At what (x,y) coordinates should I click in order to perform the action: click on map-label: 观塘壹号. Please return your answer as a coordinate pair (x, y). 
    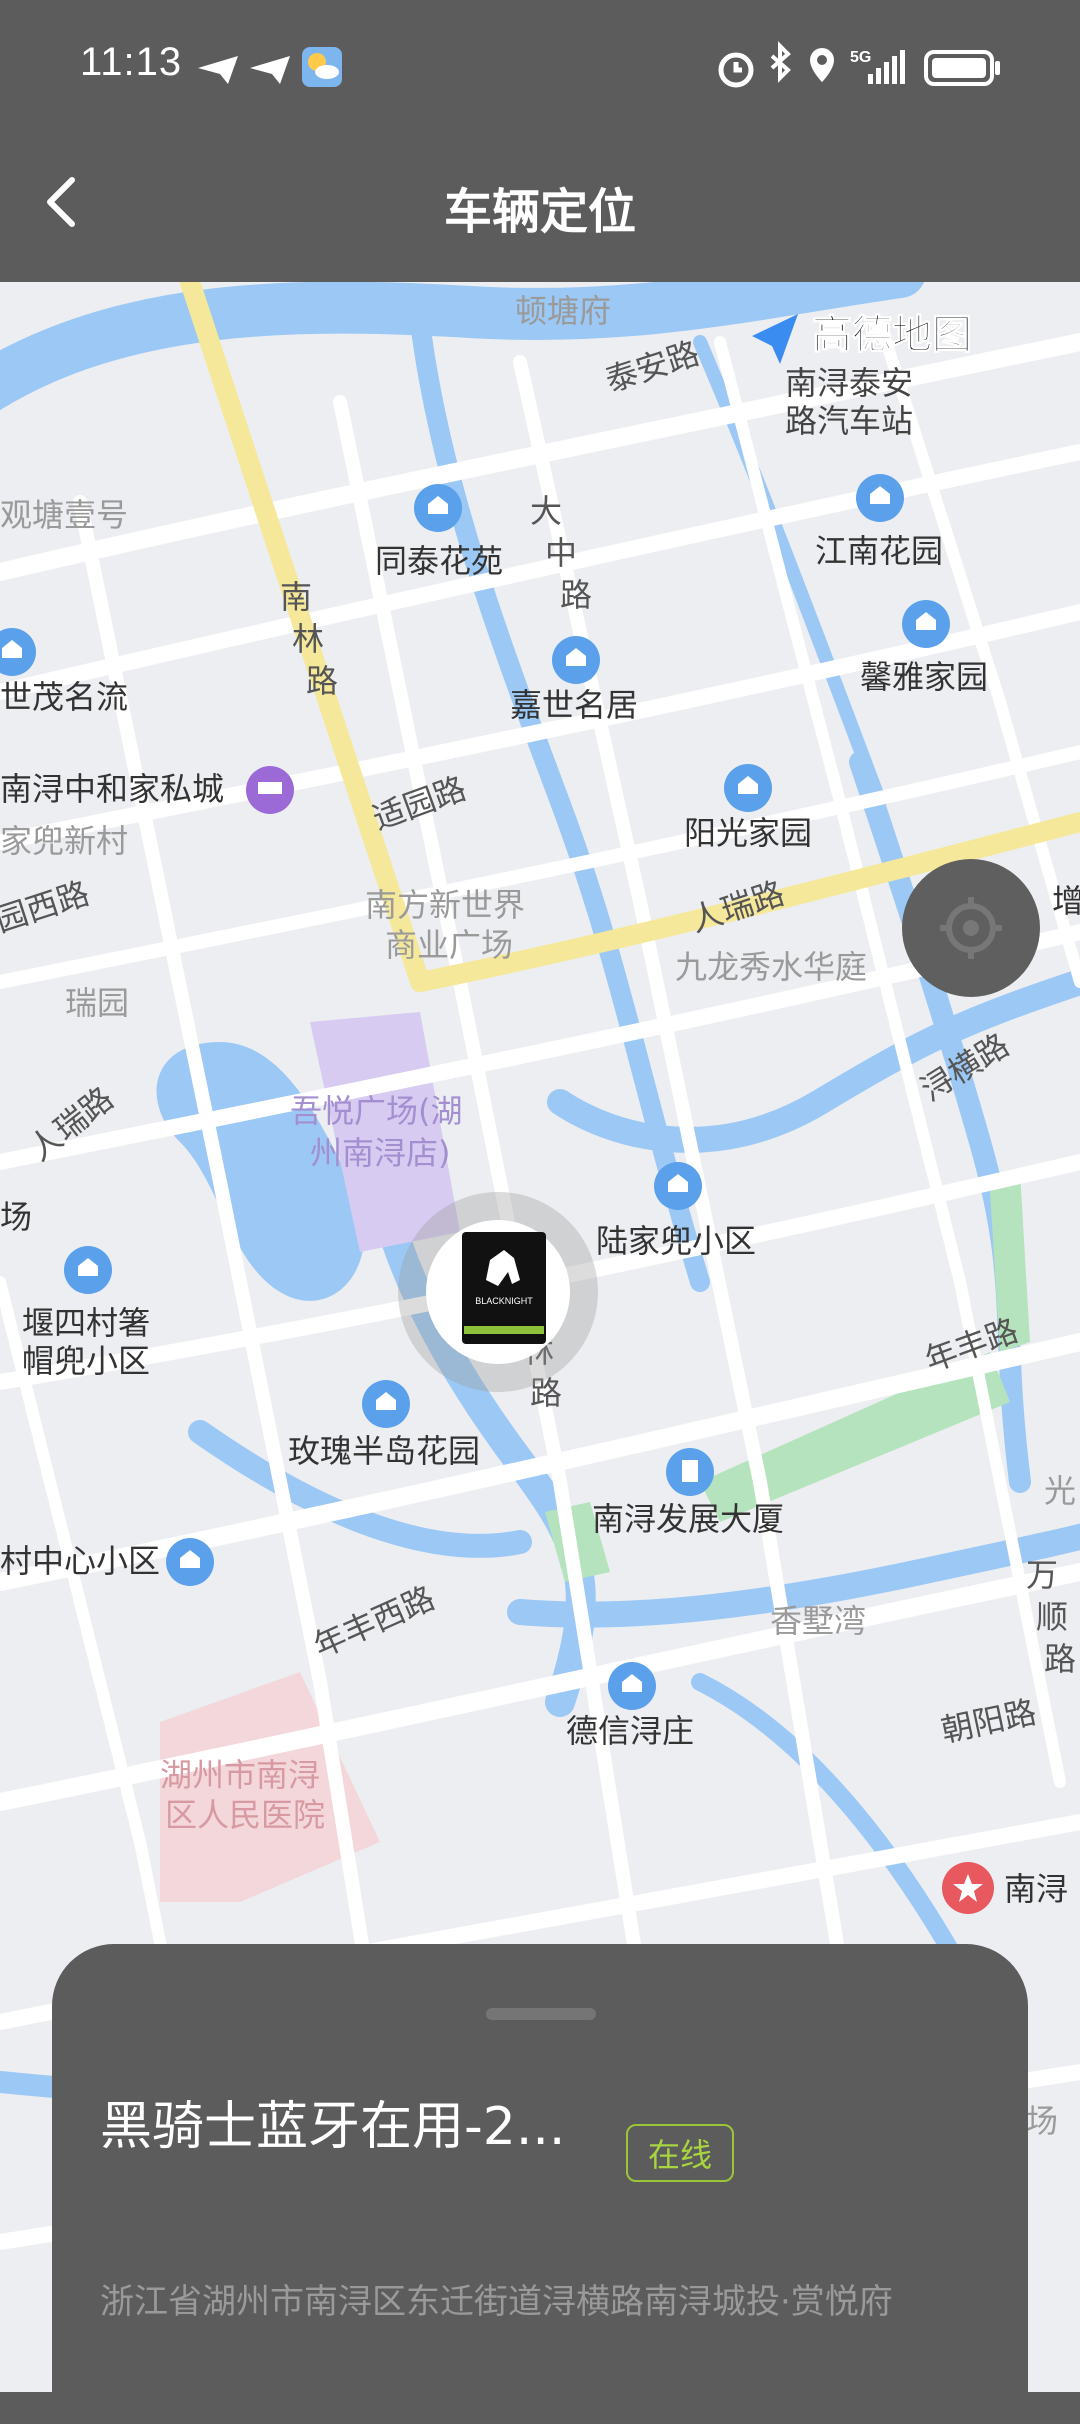
    Looking at the image, I should click on (64, 515).